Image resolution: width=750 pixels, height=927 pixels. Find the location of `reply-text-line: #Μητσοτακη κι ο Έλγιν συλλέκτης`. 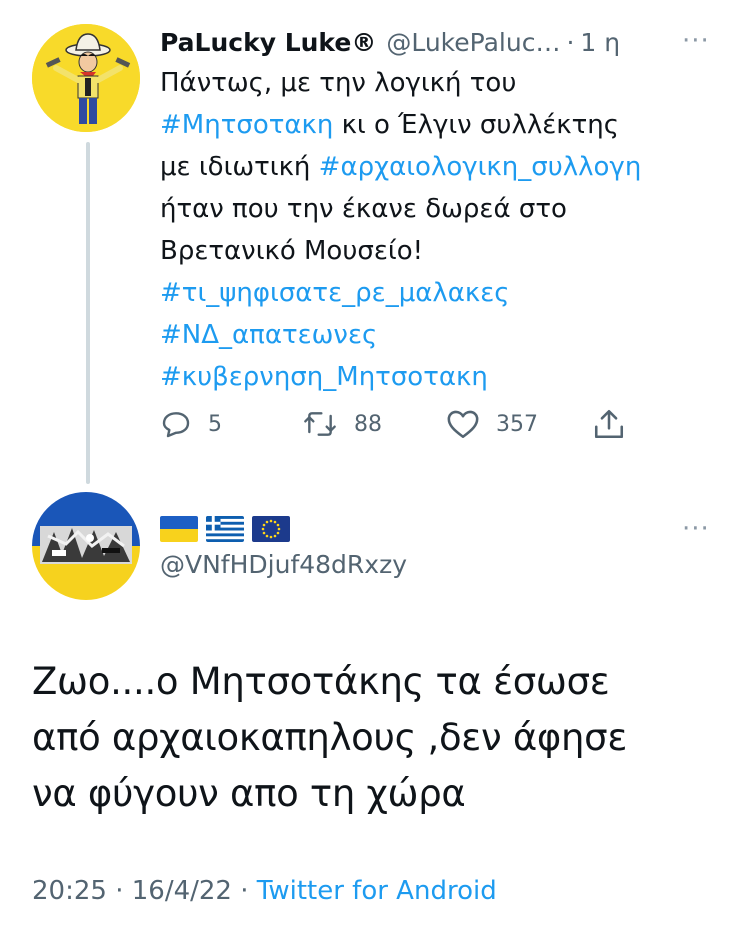

reply-text-line: #Μητσοτακη κι ο Έλγιν συλλέκτης is located at coordinates (445, 125).